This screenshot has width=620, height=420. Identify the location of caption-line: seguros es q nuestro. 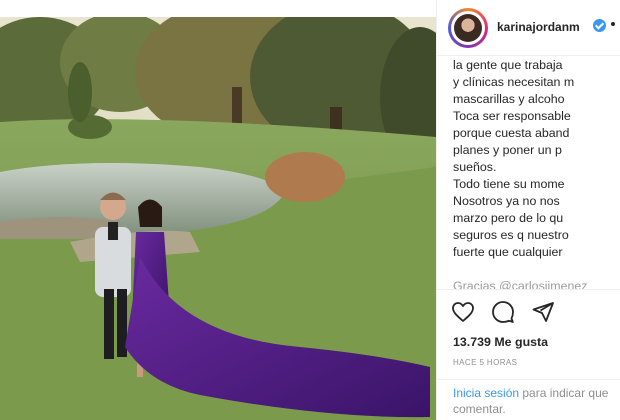
(511, 235).